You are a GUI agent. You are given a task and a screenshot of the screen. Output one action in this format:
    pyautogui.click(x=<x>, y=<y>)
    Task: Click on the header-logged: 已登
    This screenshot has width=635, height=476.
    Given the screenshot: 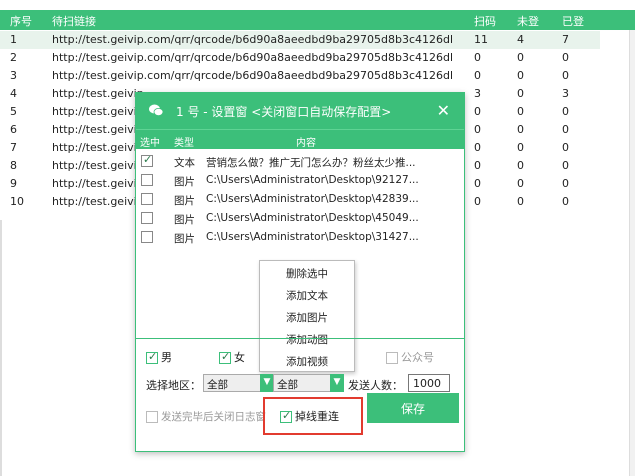 What is the action you would take?
    pyautogui.click(x=573, y=21)
    